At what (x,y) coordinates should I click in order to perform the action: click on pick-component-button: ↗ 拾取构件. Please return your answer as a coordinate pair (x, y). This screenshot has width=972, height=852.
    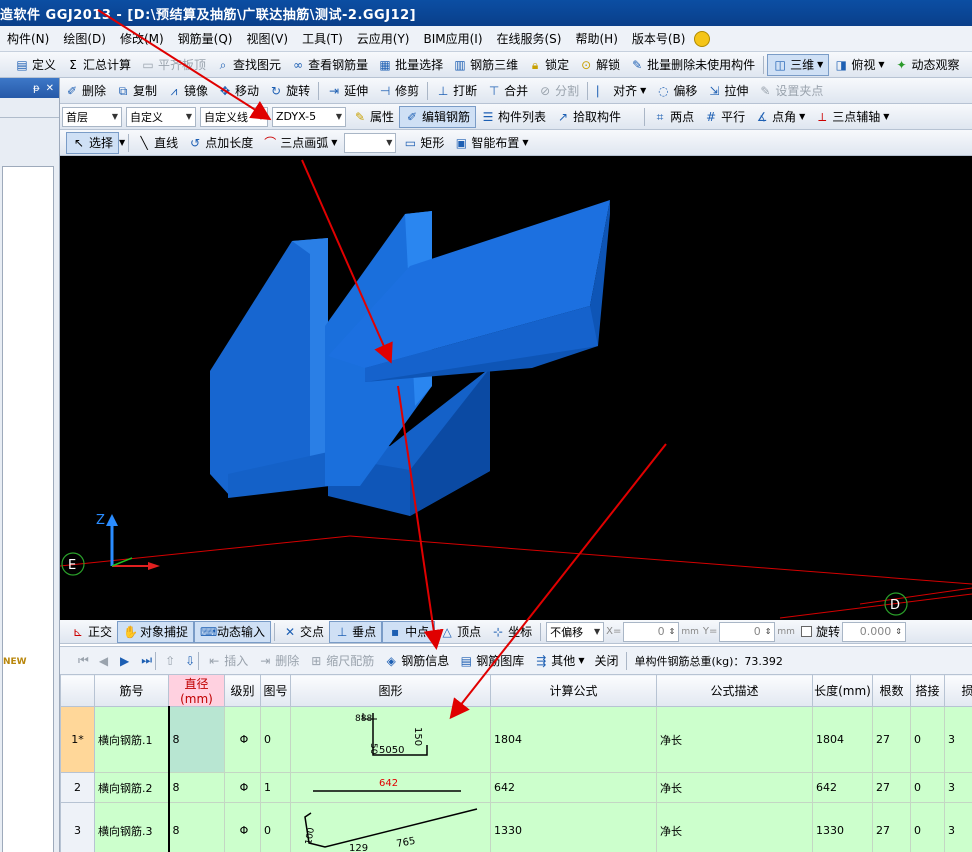
    Looking at the image, I should click on (588, 117).